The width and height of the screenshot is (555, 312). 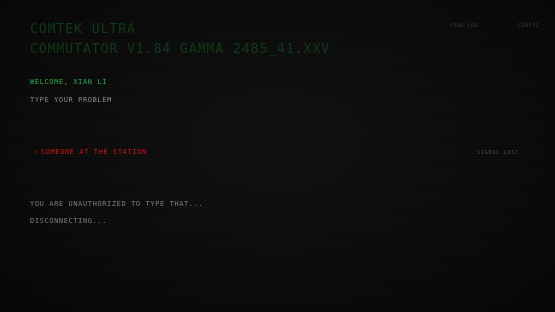 What do you see at coordinates (35, 152) in the screenshot?
I see `chevron-right-icon: ›` at bounding box center [35, 152].